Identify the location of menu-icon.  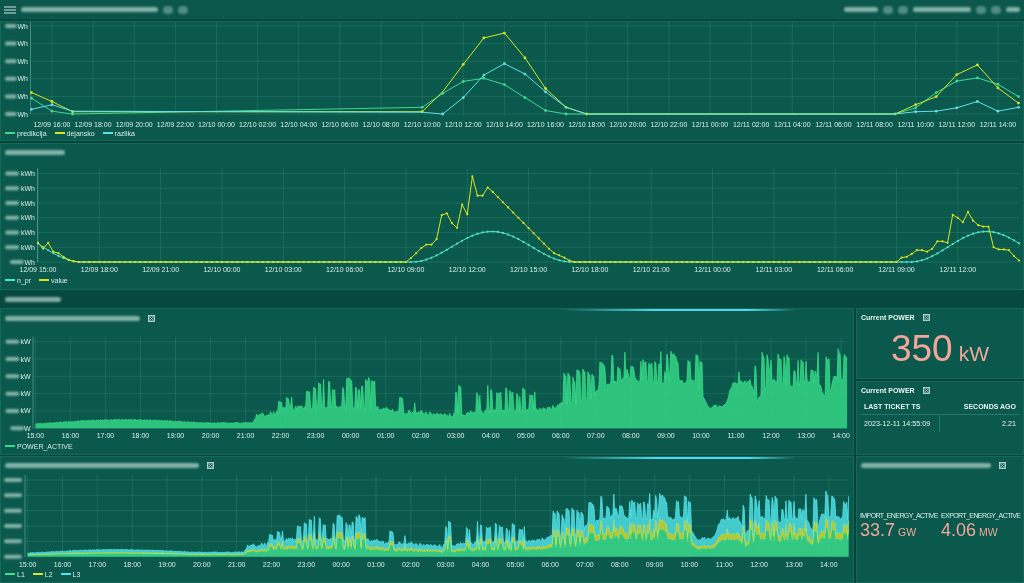
(10, 9).